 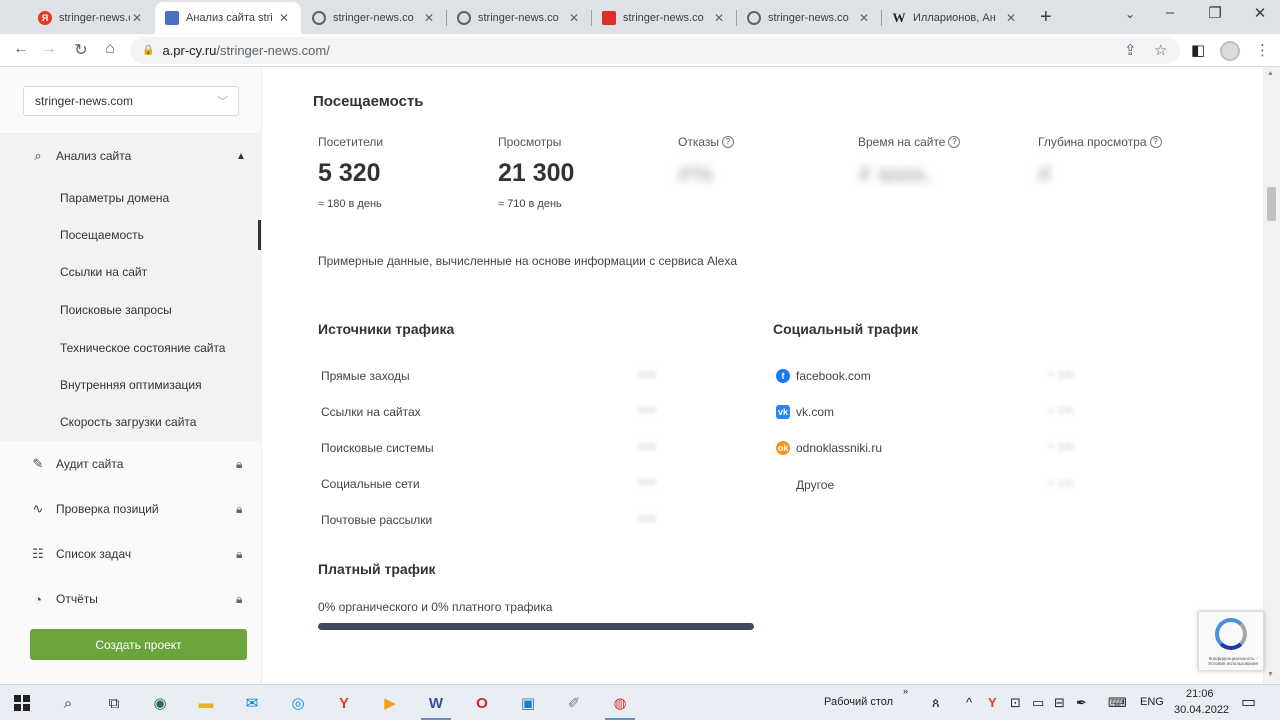 What do you see at coordinates (298, 703) in the screenshot?
I see `edge-icon: ◎` at bounding box center [298, 703].